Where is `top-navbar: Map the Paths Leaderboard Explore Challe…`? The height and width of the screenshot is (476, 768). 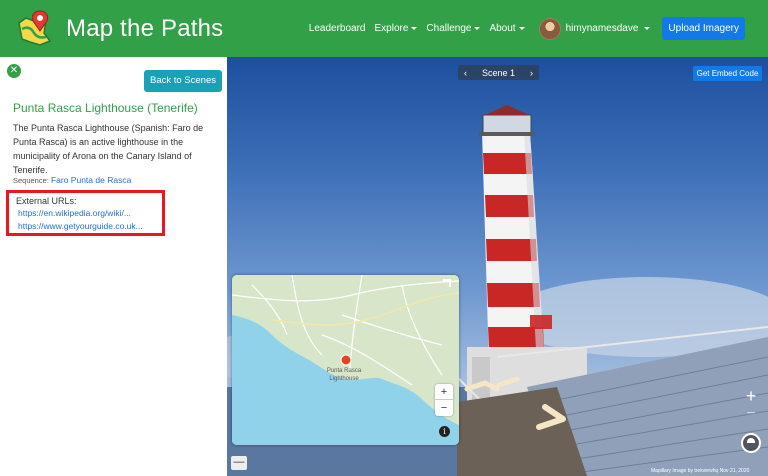
top-navbar: Map the Paths Leaderboard Explore Challe… is located at coordinates (384, 28).